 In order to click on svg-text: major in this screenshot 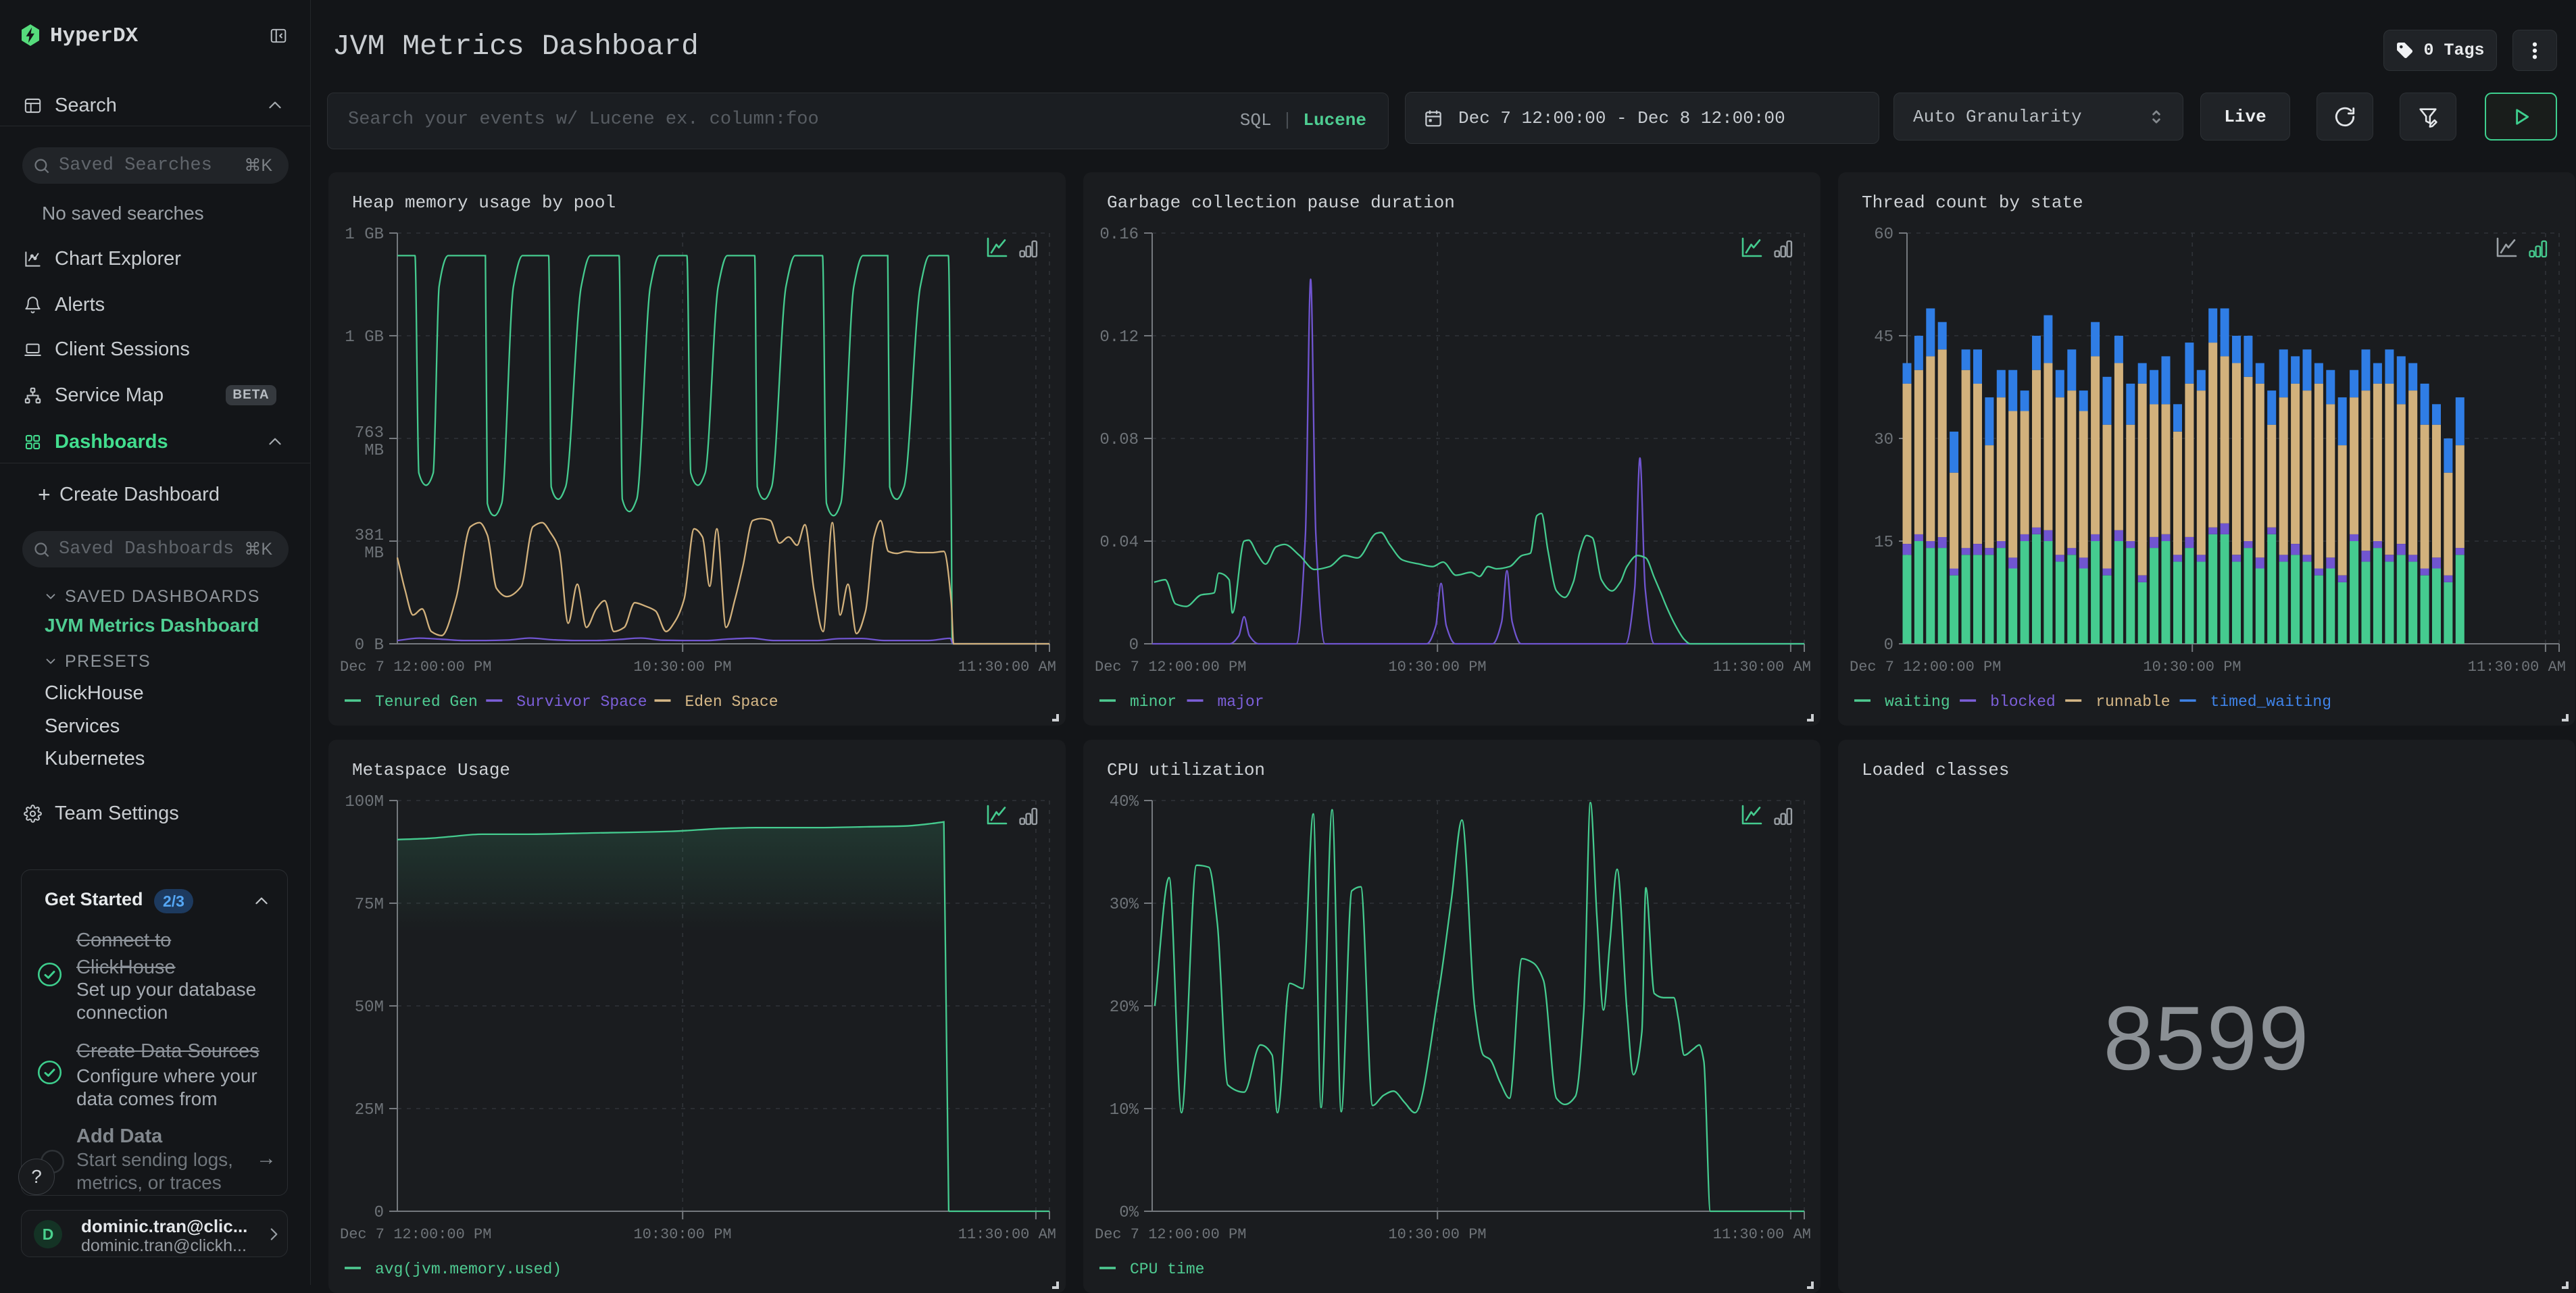, I will do `click(1241, 702)`.